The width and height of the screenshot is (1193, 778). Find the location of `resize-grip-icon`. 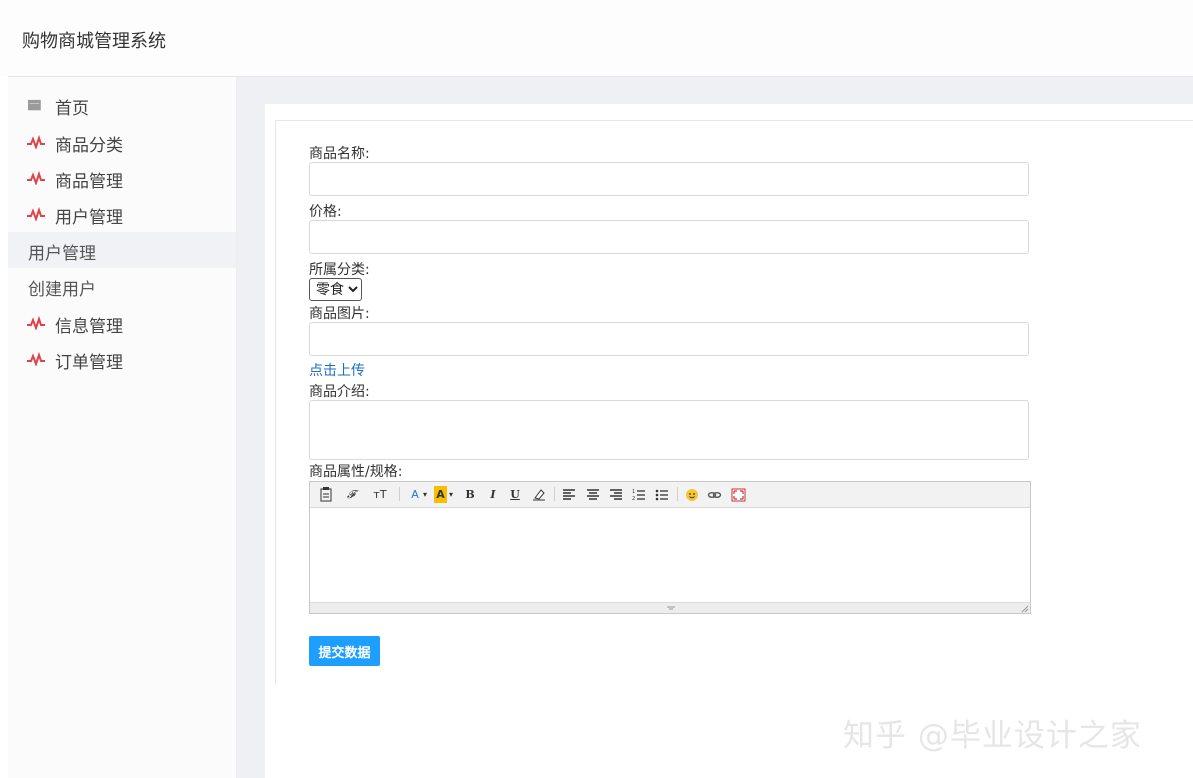

resize-grip-icon is located at coordinates (671, 608).